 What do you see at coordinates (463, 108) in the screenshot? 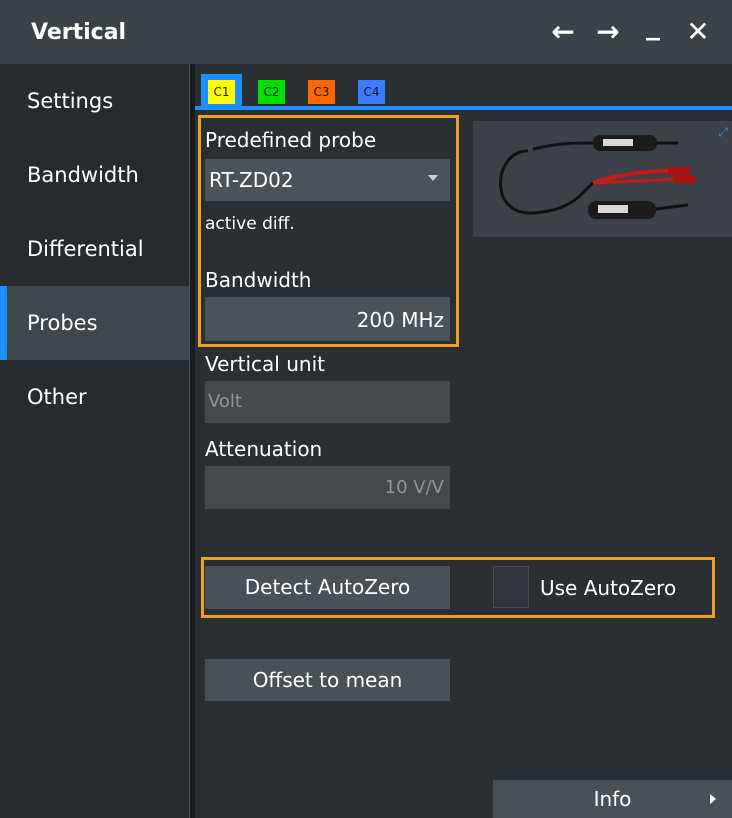
I see `tab-underline` at bounding box center [463, 108].